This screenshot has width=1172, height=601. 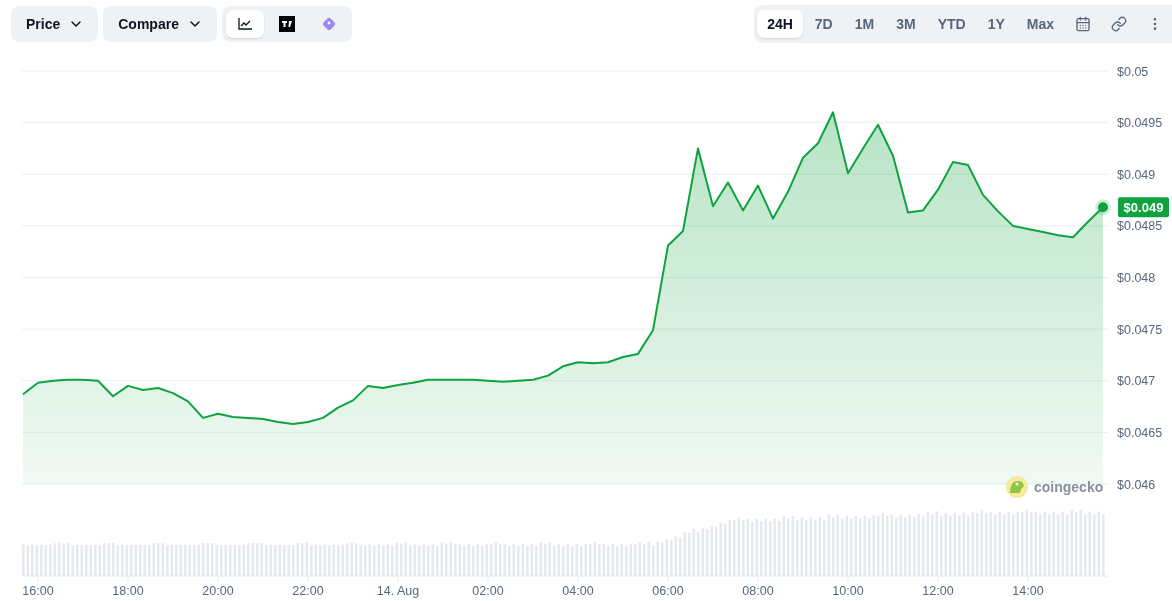 I want to click on range-tab: 24H, so click(x=780, y=24).